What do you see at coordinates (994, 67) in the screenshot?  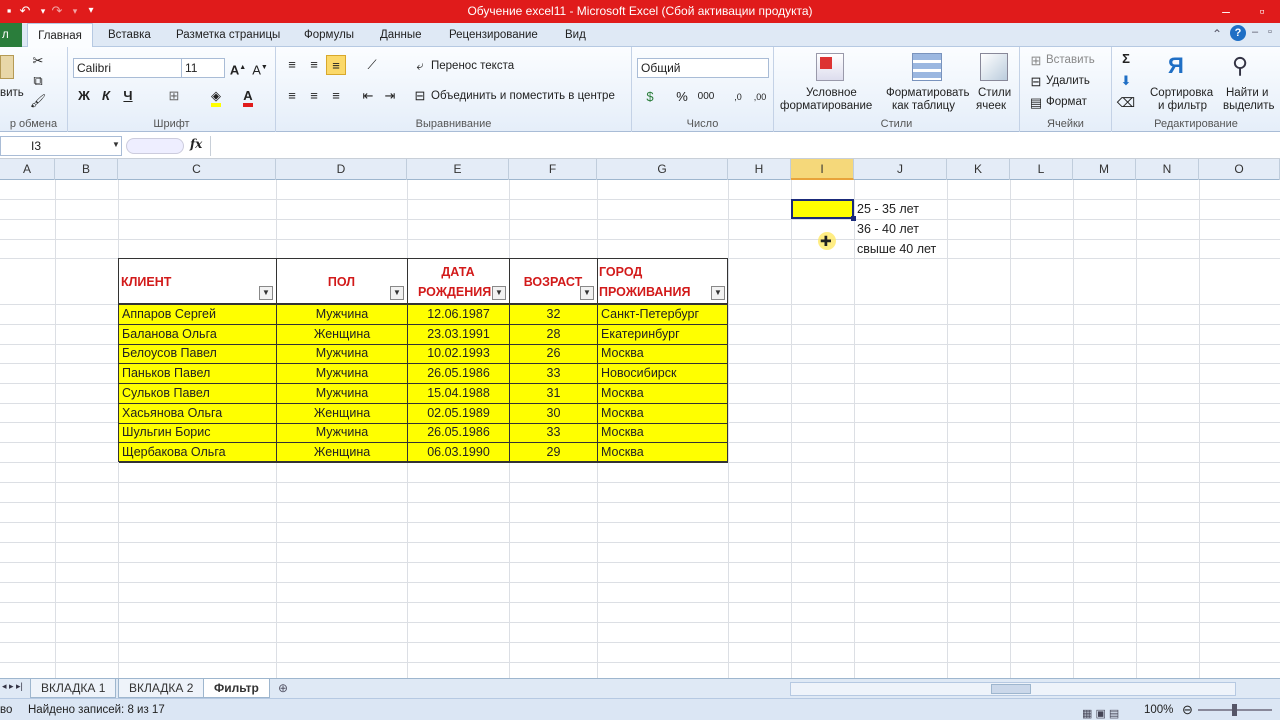 I see `cell-styles-icon` at bounding box center [994, 67].